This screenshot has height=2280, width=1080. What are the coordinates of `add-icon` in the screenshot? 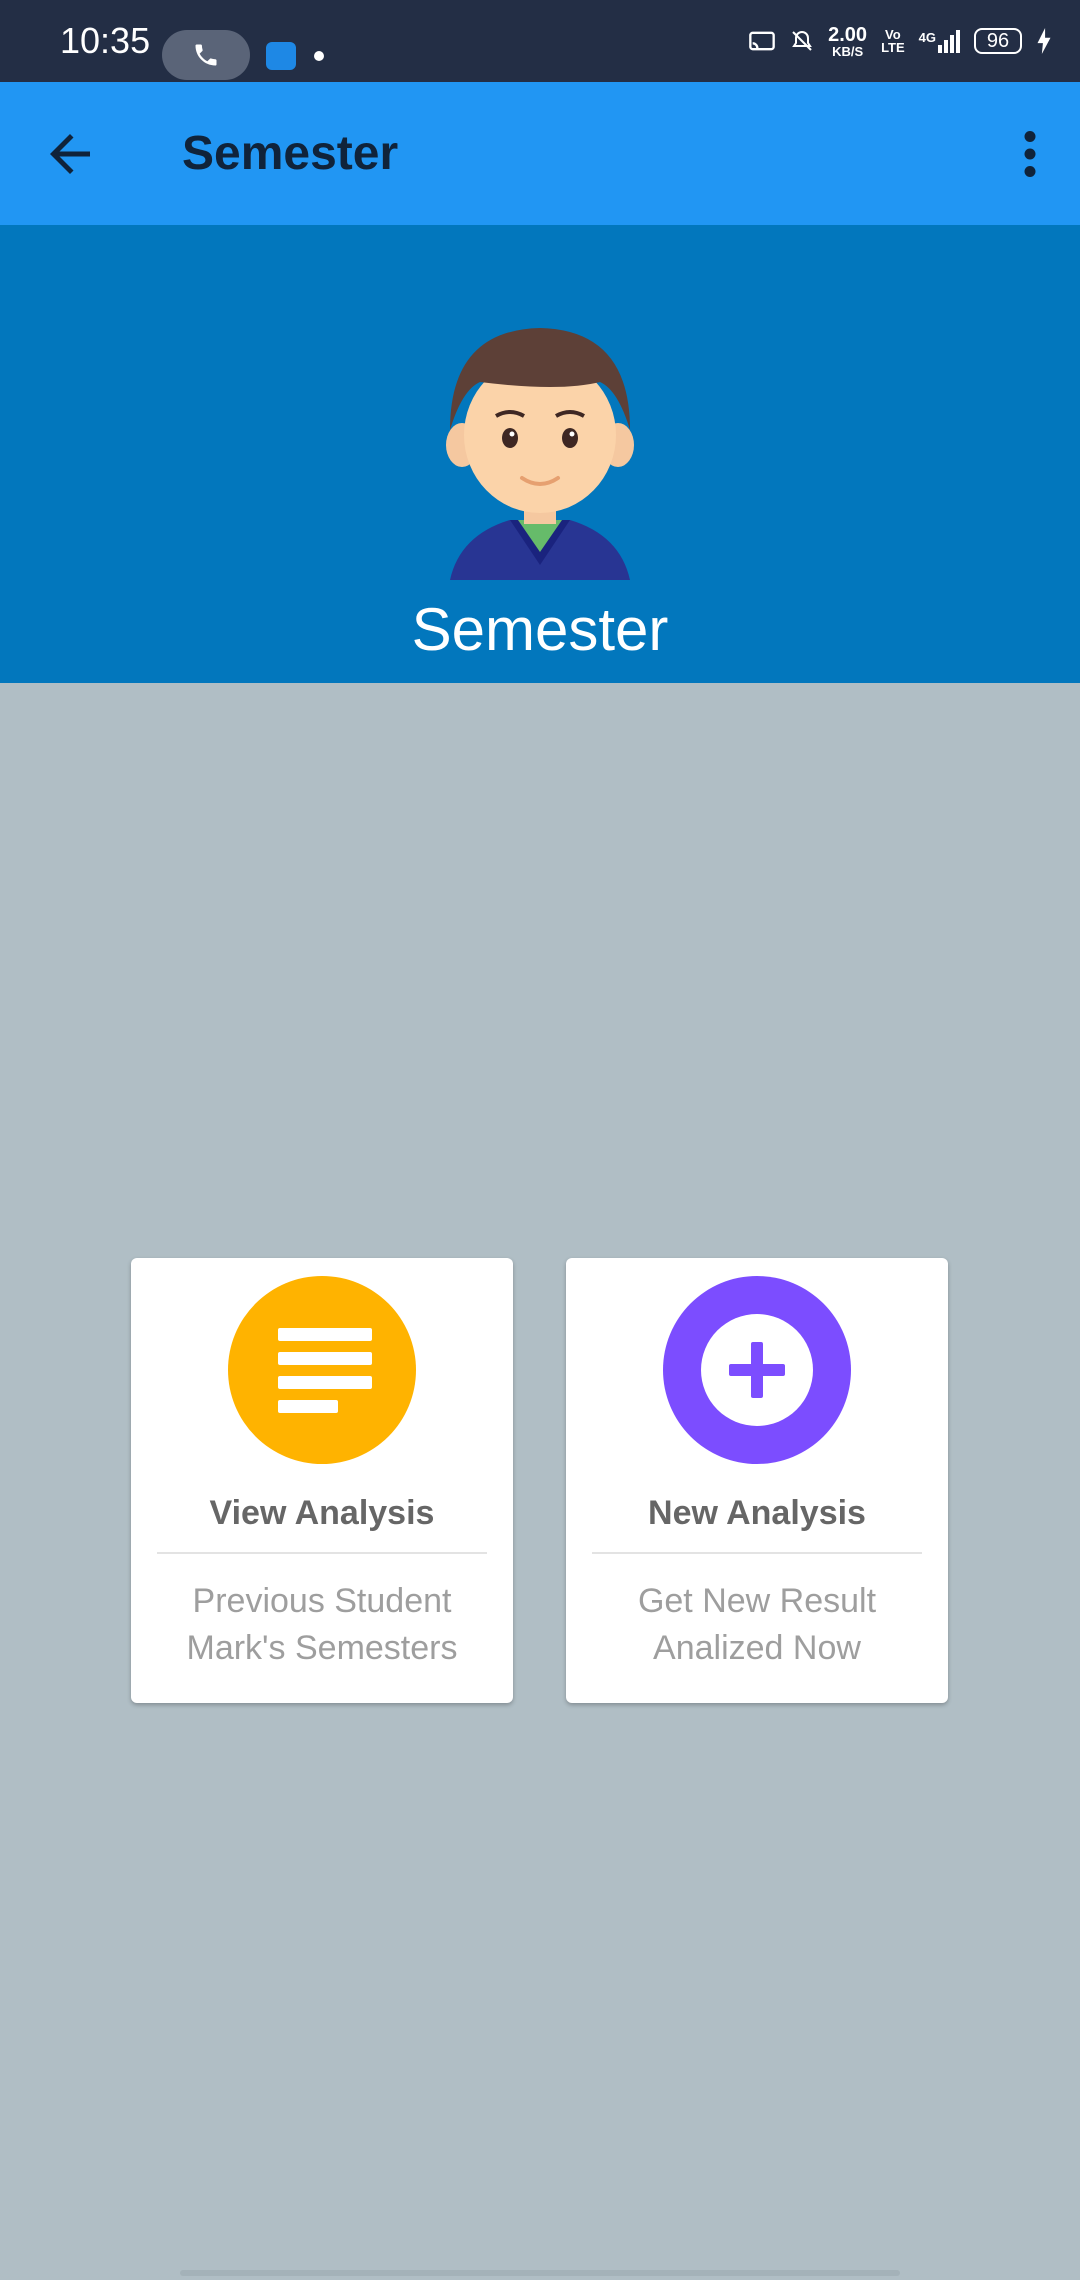 It's located at (757, 1370).